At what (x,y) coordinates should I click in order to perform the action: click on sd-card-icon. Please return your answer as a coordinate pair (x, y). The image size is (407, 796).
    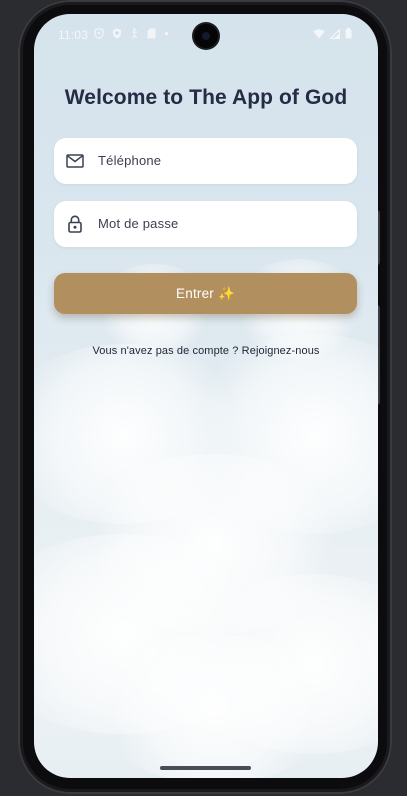
    Looking at the image, I should click on (151, 33).